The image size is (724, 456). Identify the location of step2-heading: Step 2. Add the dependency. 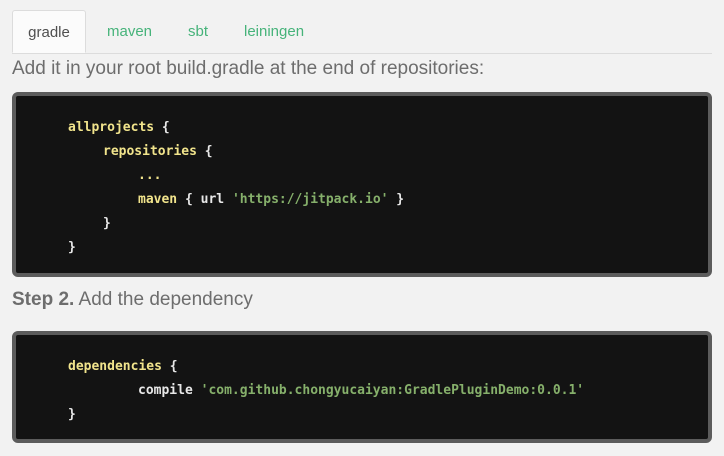
(132, 300).